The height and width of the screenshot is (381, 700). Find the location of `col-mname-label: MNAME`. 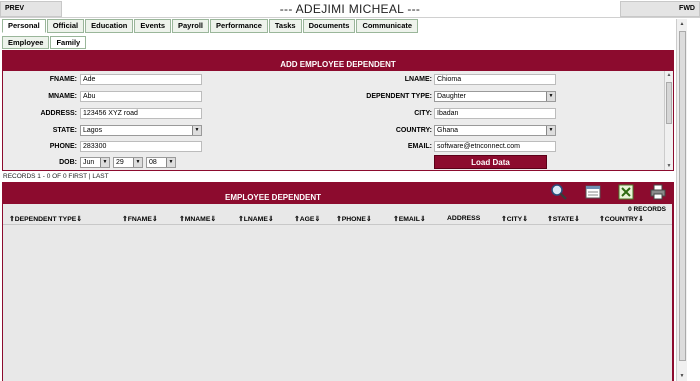

col-mname-label: MNAME is located at coordinates (197, 219).